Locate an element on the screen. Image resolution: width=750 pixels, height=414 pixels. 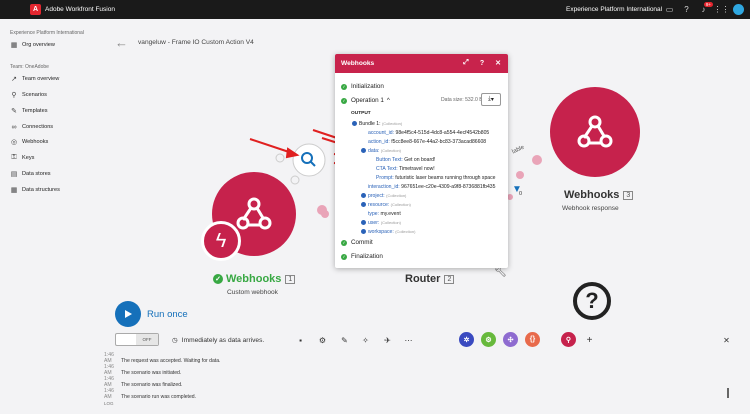
download-button: ⤓ ▾ is located at coordinates (491, 99).